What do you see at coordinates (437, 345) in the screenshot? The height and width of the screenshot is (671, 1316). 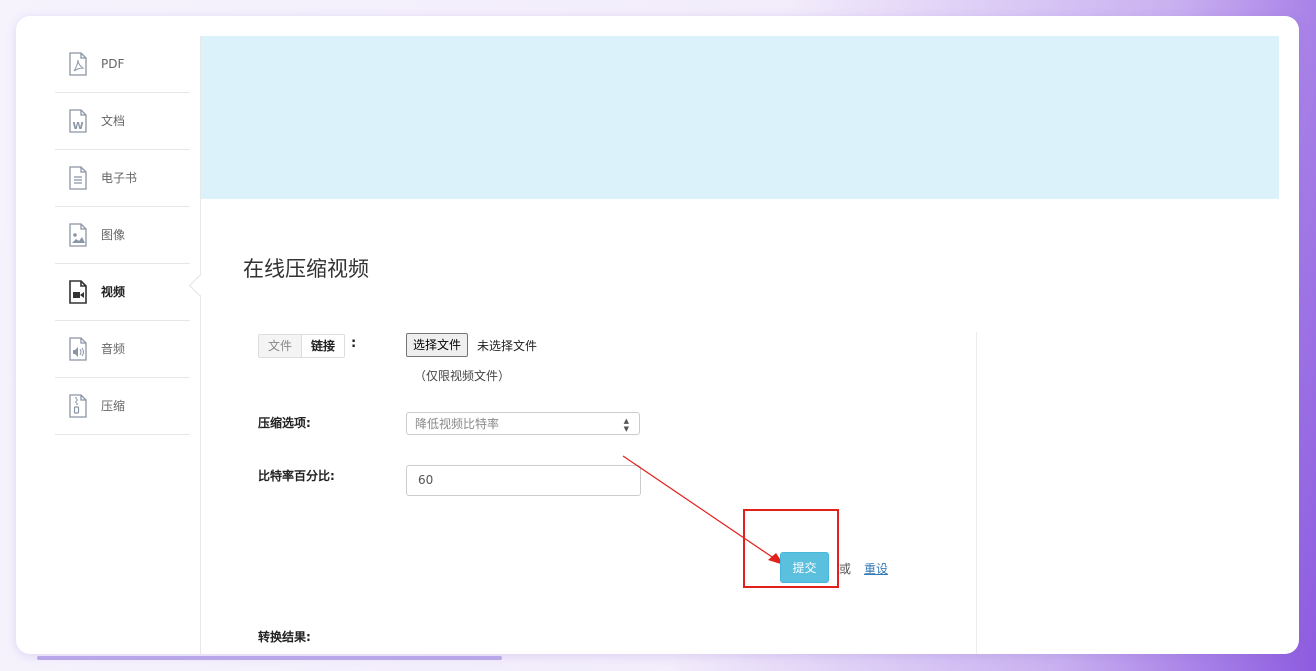 I see `choose-file-button: 选择文件` at bounding box center [437, 345].